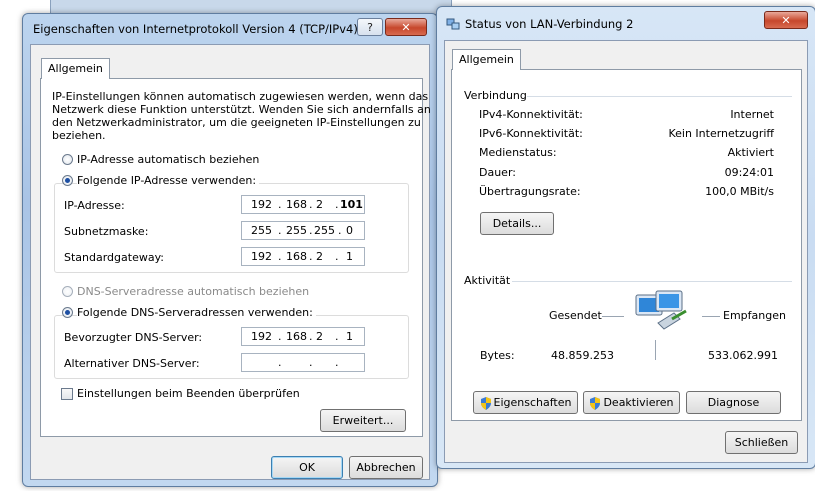 Image resolution: width=815 pixels, height=491 pixels. Describe the element at coordinates (168, 159) in the screenshot. I see `radio-ip-auto-label: IP-Adresse automatisch beziehen` at that location.